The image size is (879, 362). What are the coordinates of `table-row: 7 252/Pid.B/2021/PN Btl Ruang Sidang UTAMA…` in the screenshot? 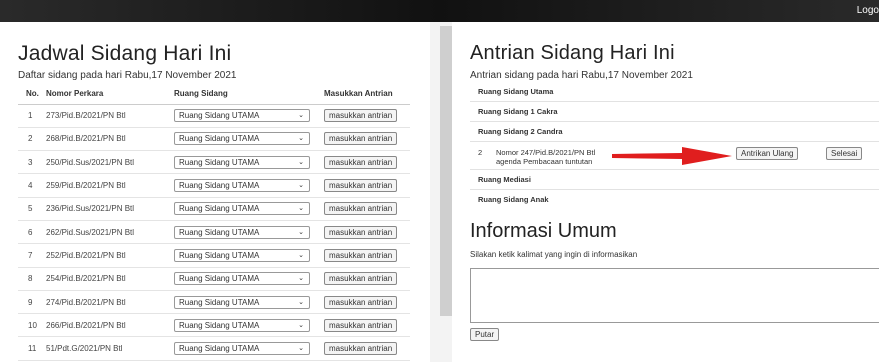 It's located at (214, 255).